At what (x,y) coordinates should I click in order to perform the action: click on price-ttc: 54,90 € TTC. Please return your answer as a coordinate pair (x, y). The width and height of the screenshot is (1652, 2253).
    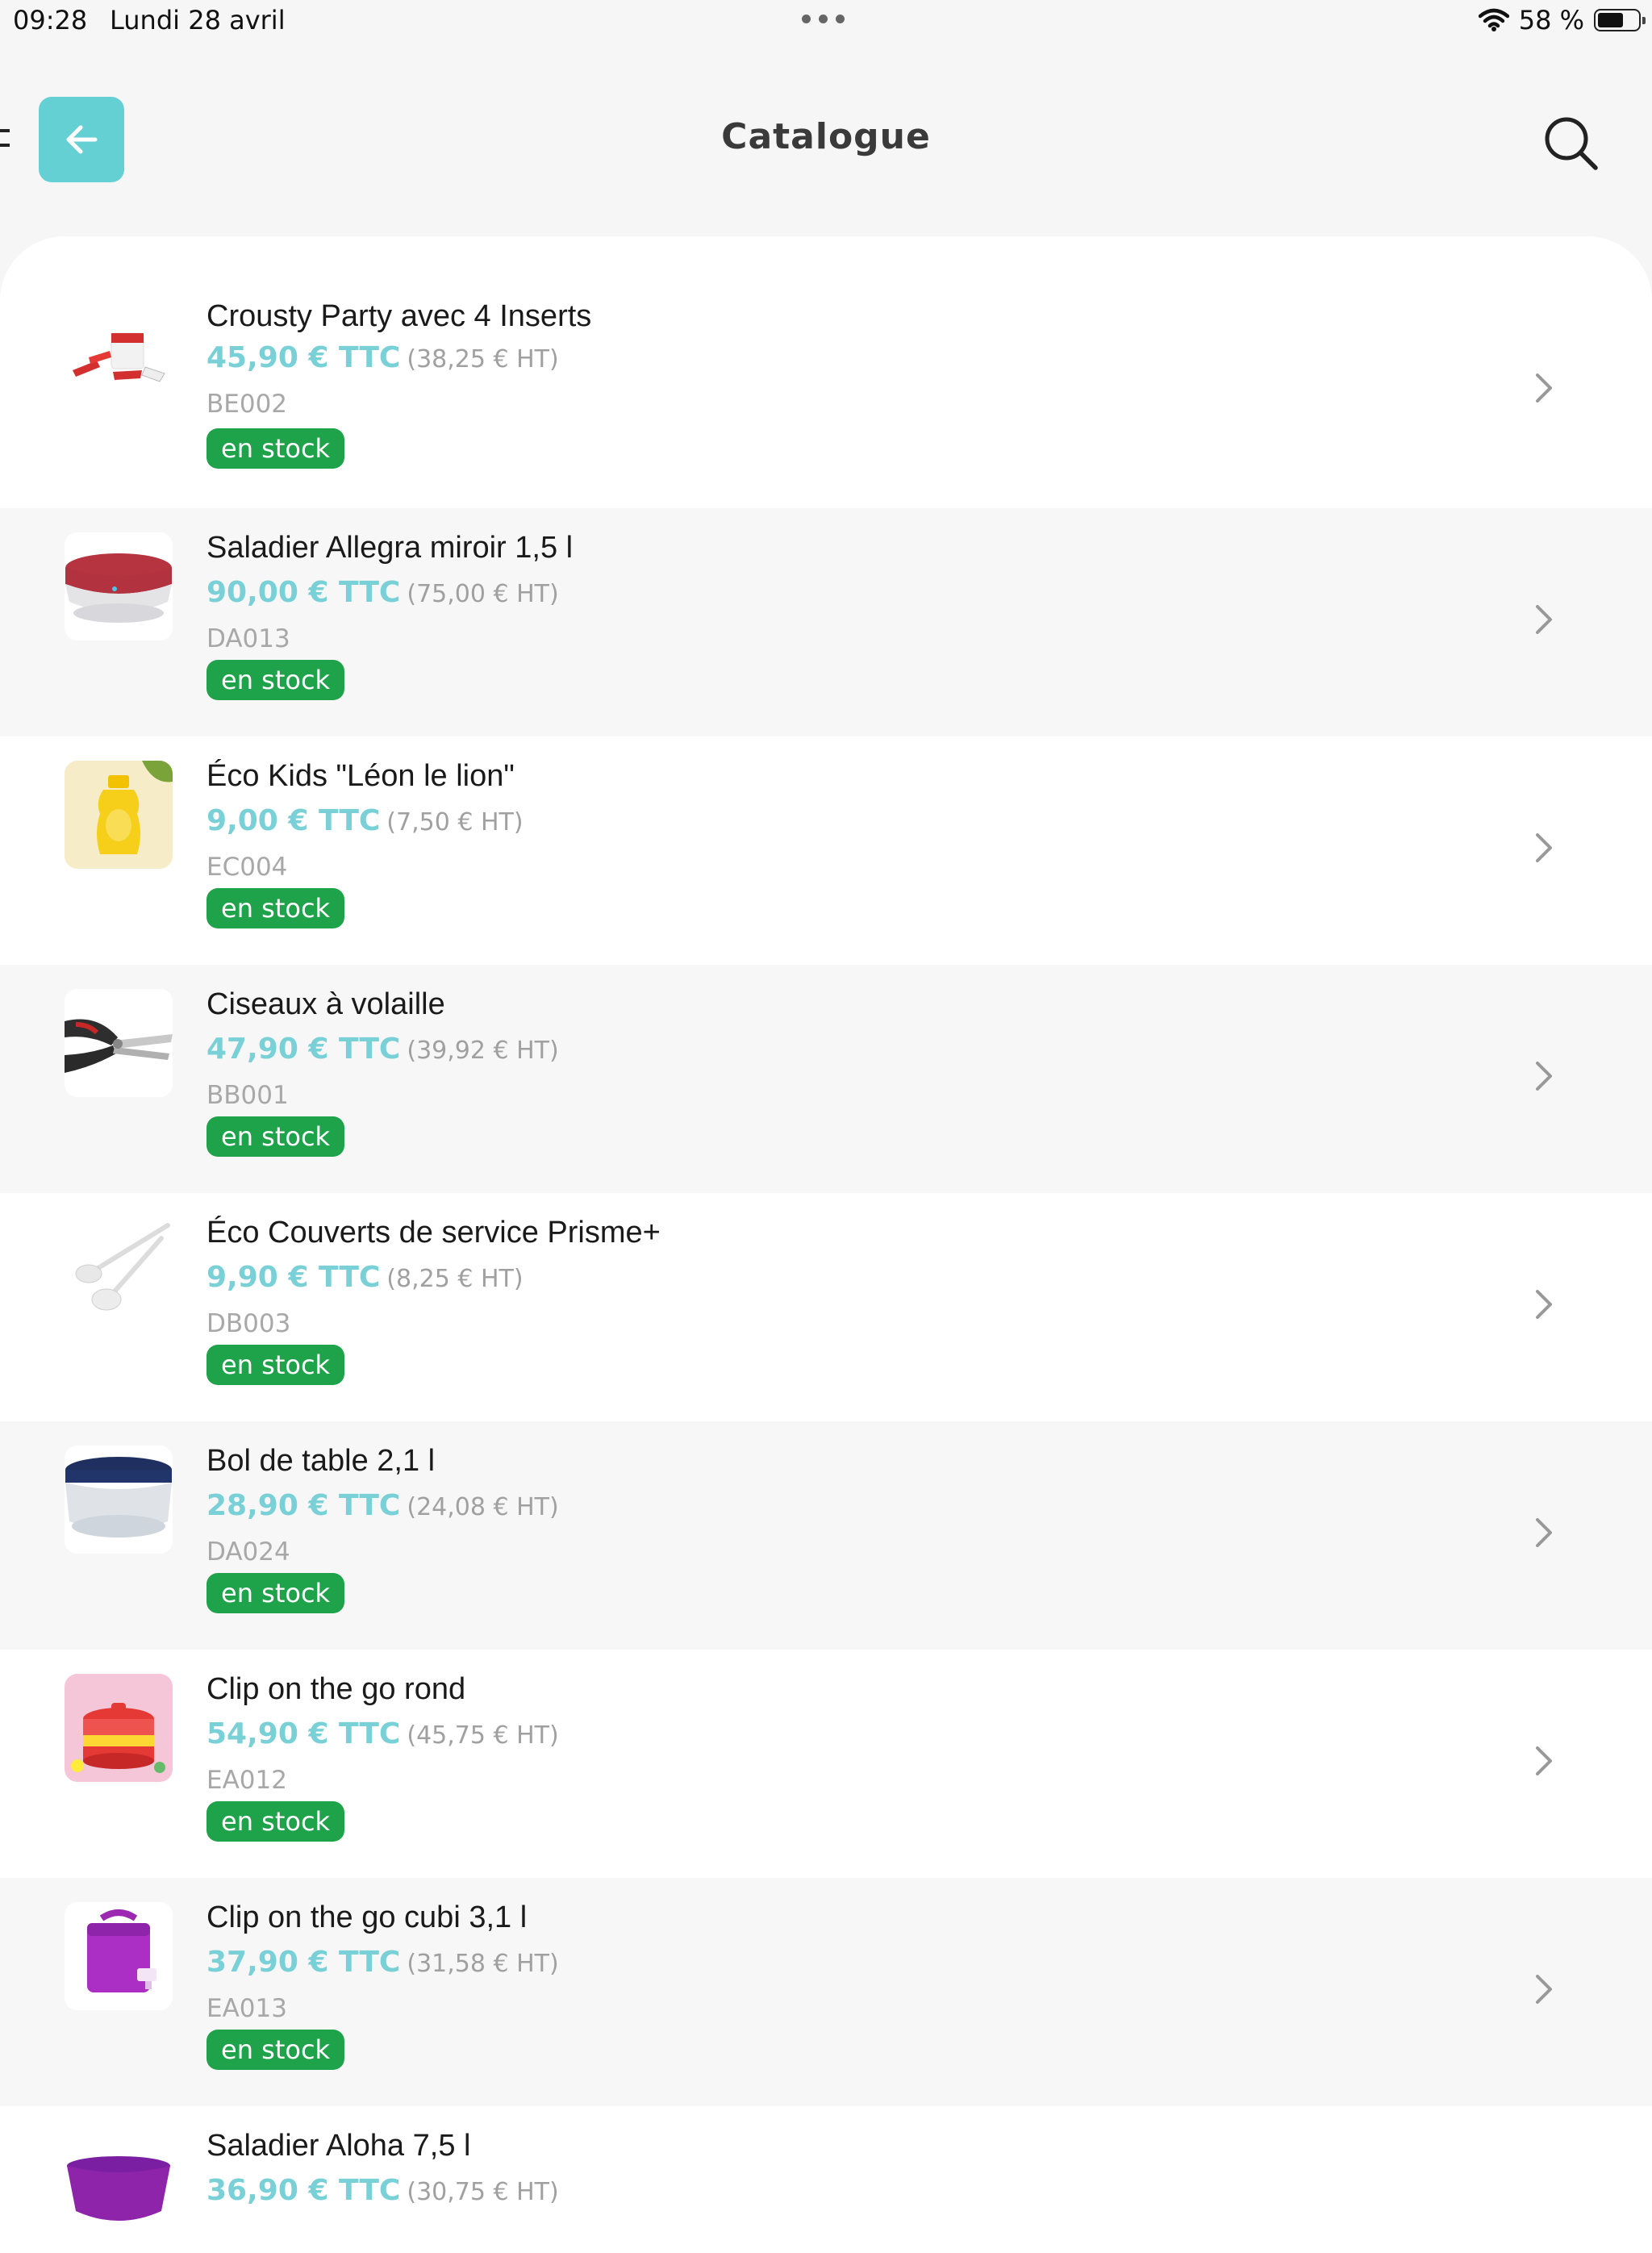
    Looking at the image, I should click on (303, 1733).